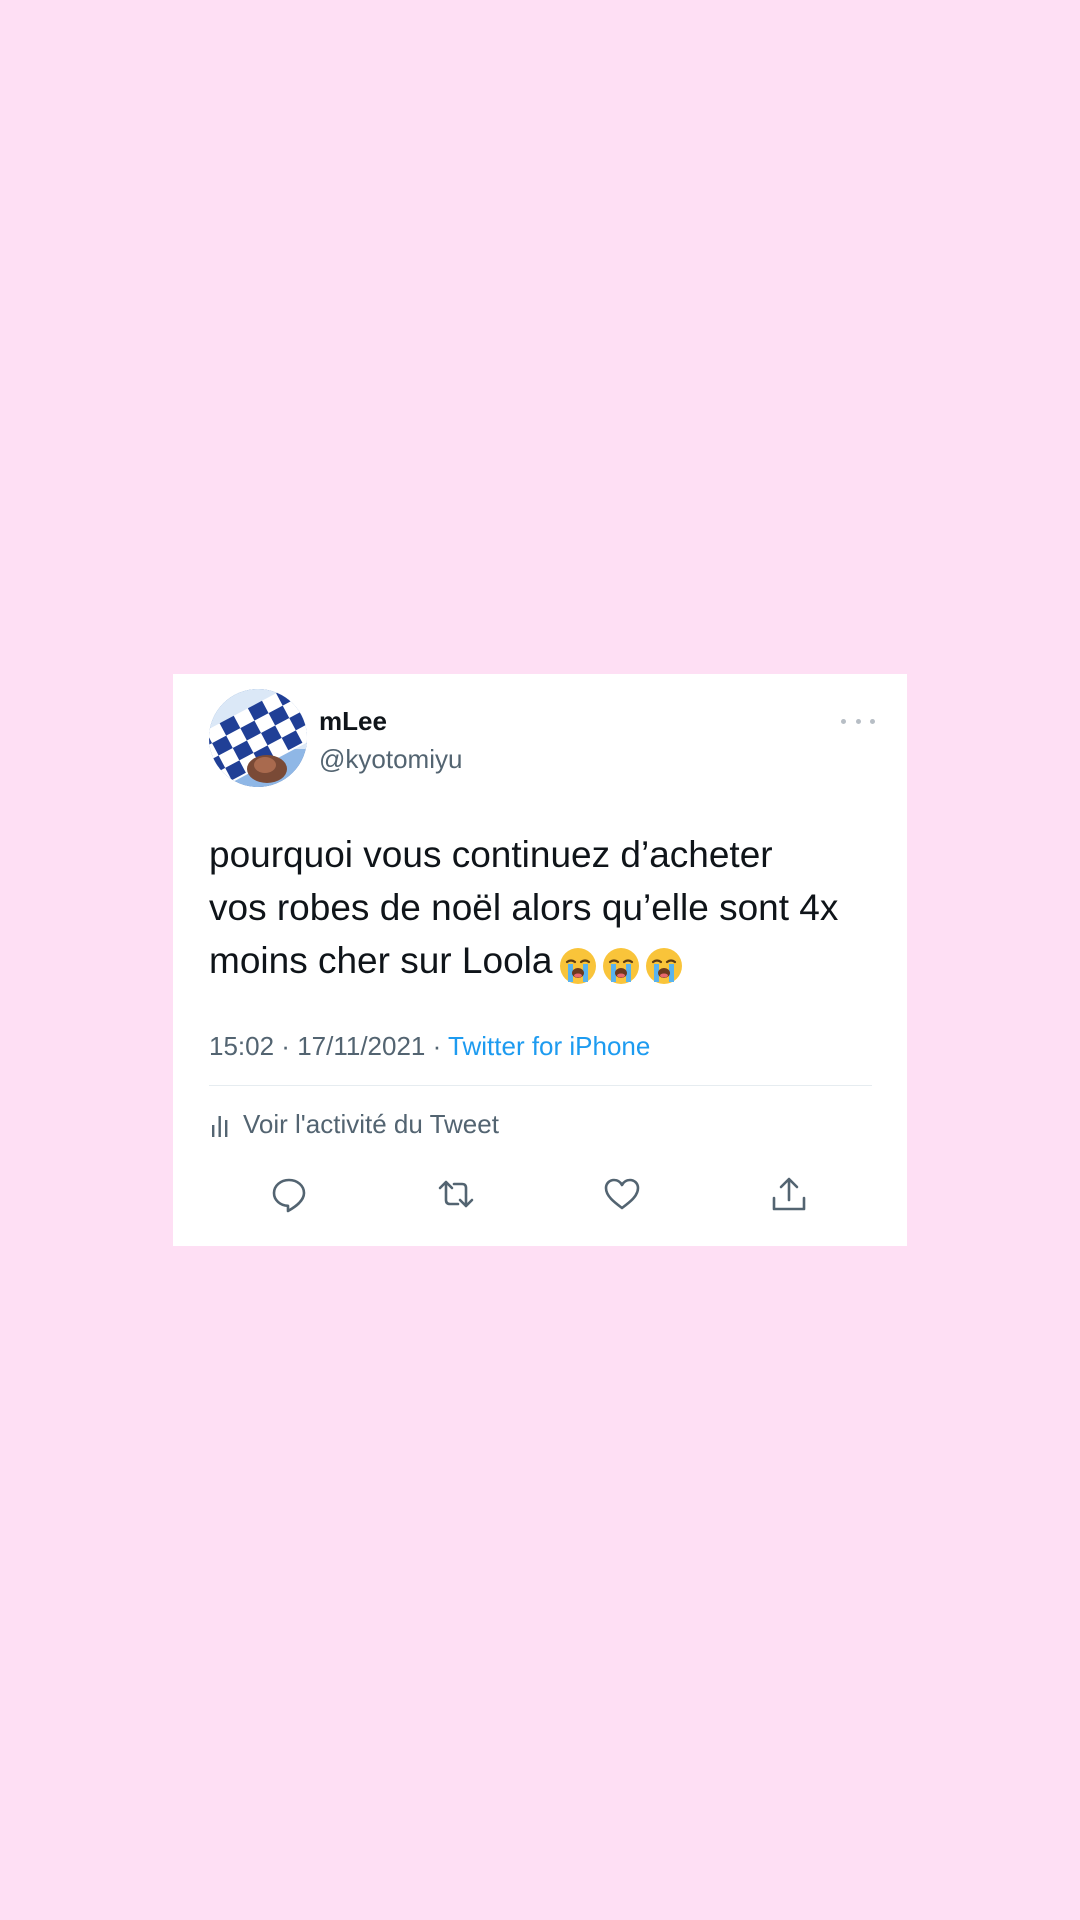 Image resolution: width=1080 pixels, height=1920 pixels. I want to click on tweet-text-line-last: moins cher sur Loola, so click(549, 962).